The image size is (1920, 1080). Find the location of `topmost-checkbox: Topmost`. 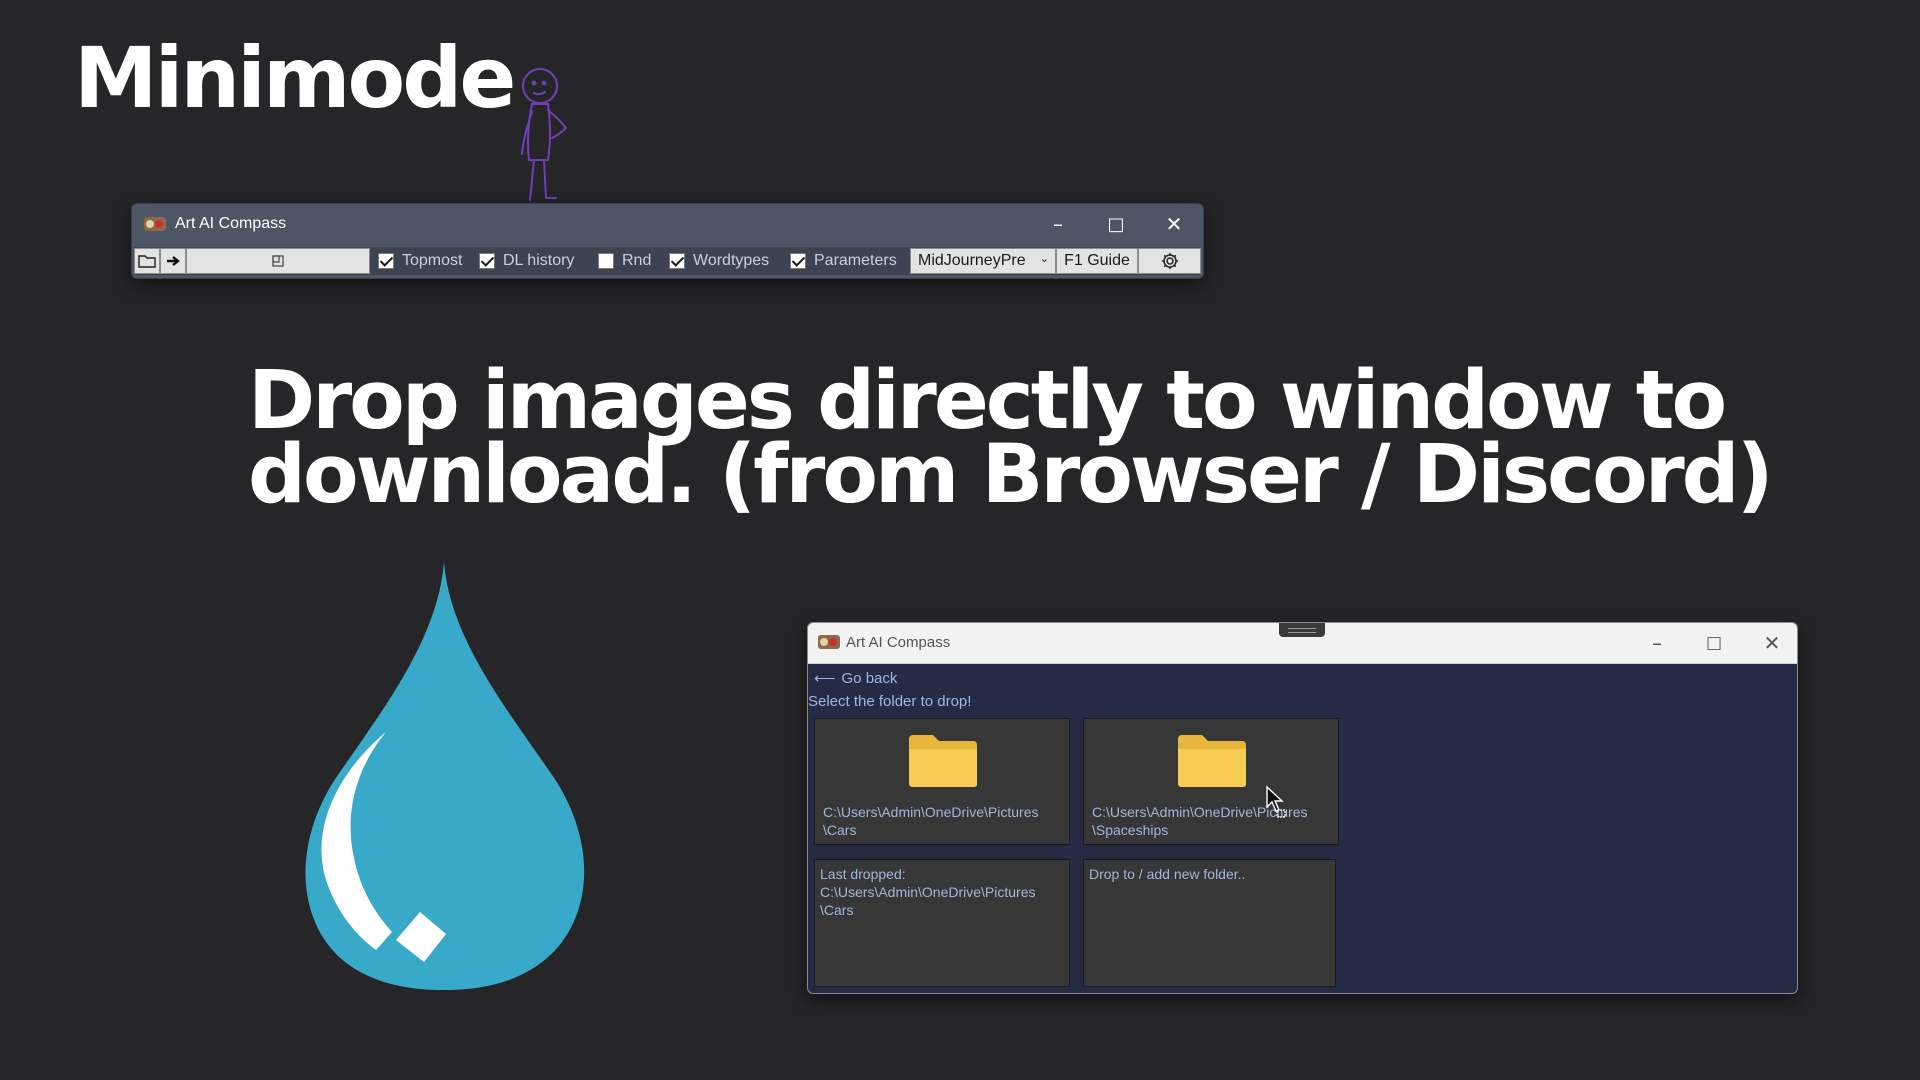

topmost-checkbox: Topmost is located at coordinates (420, 261).